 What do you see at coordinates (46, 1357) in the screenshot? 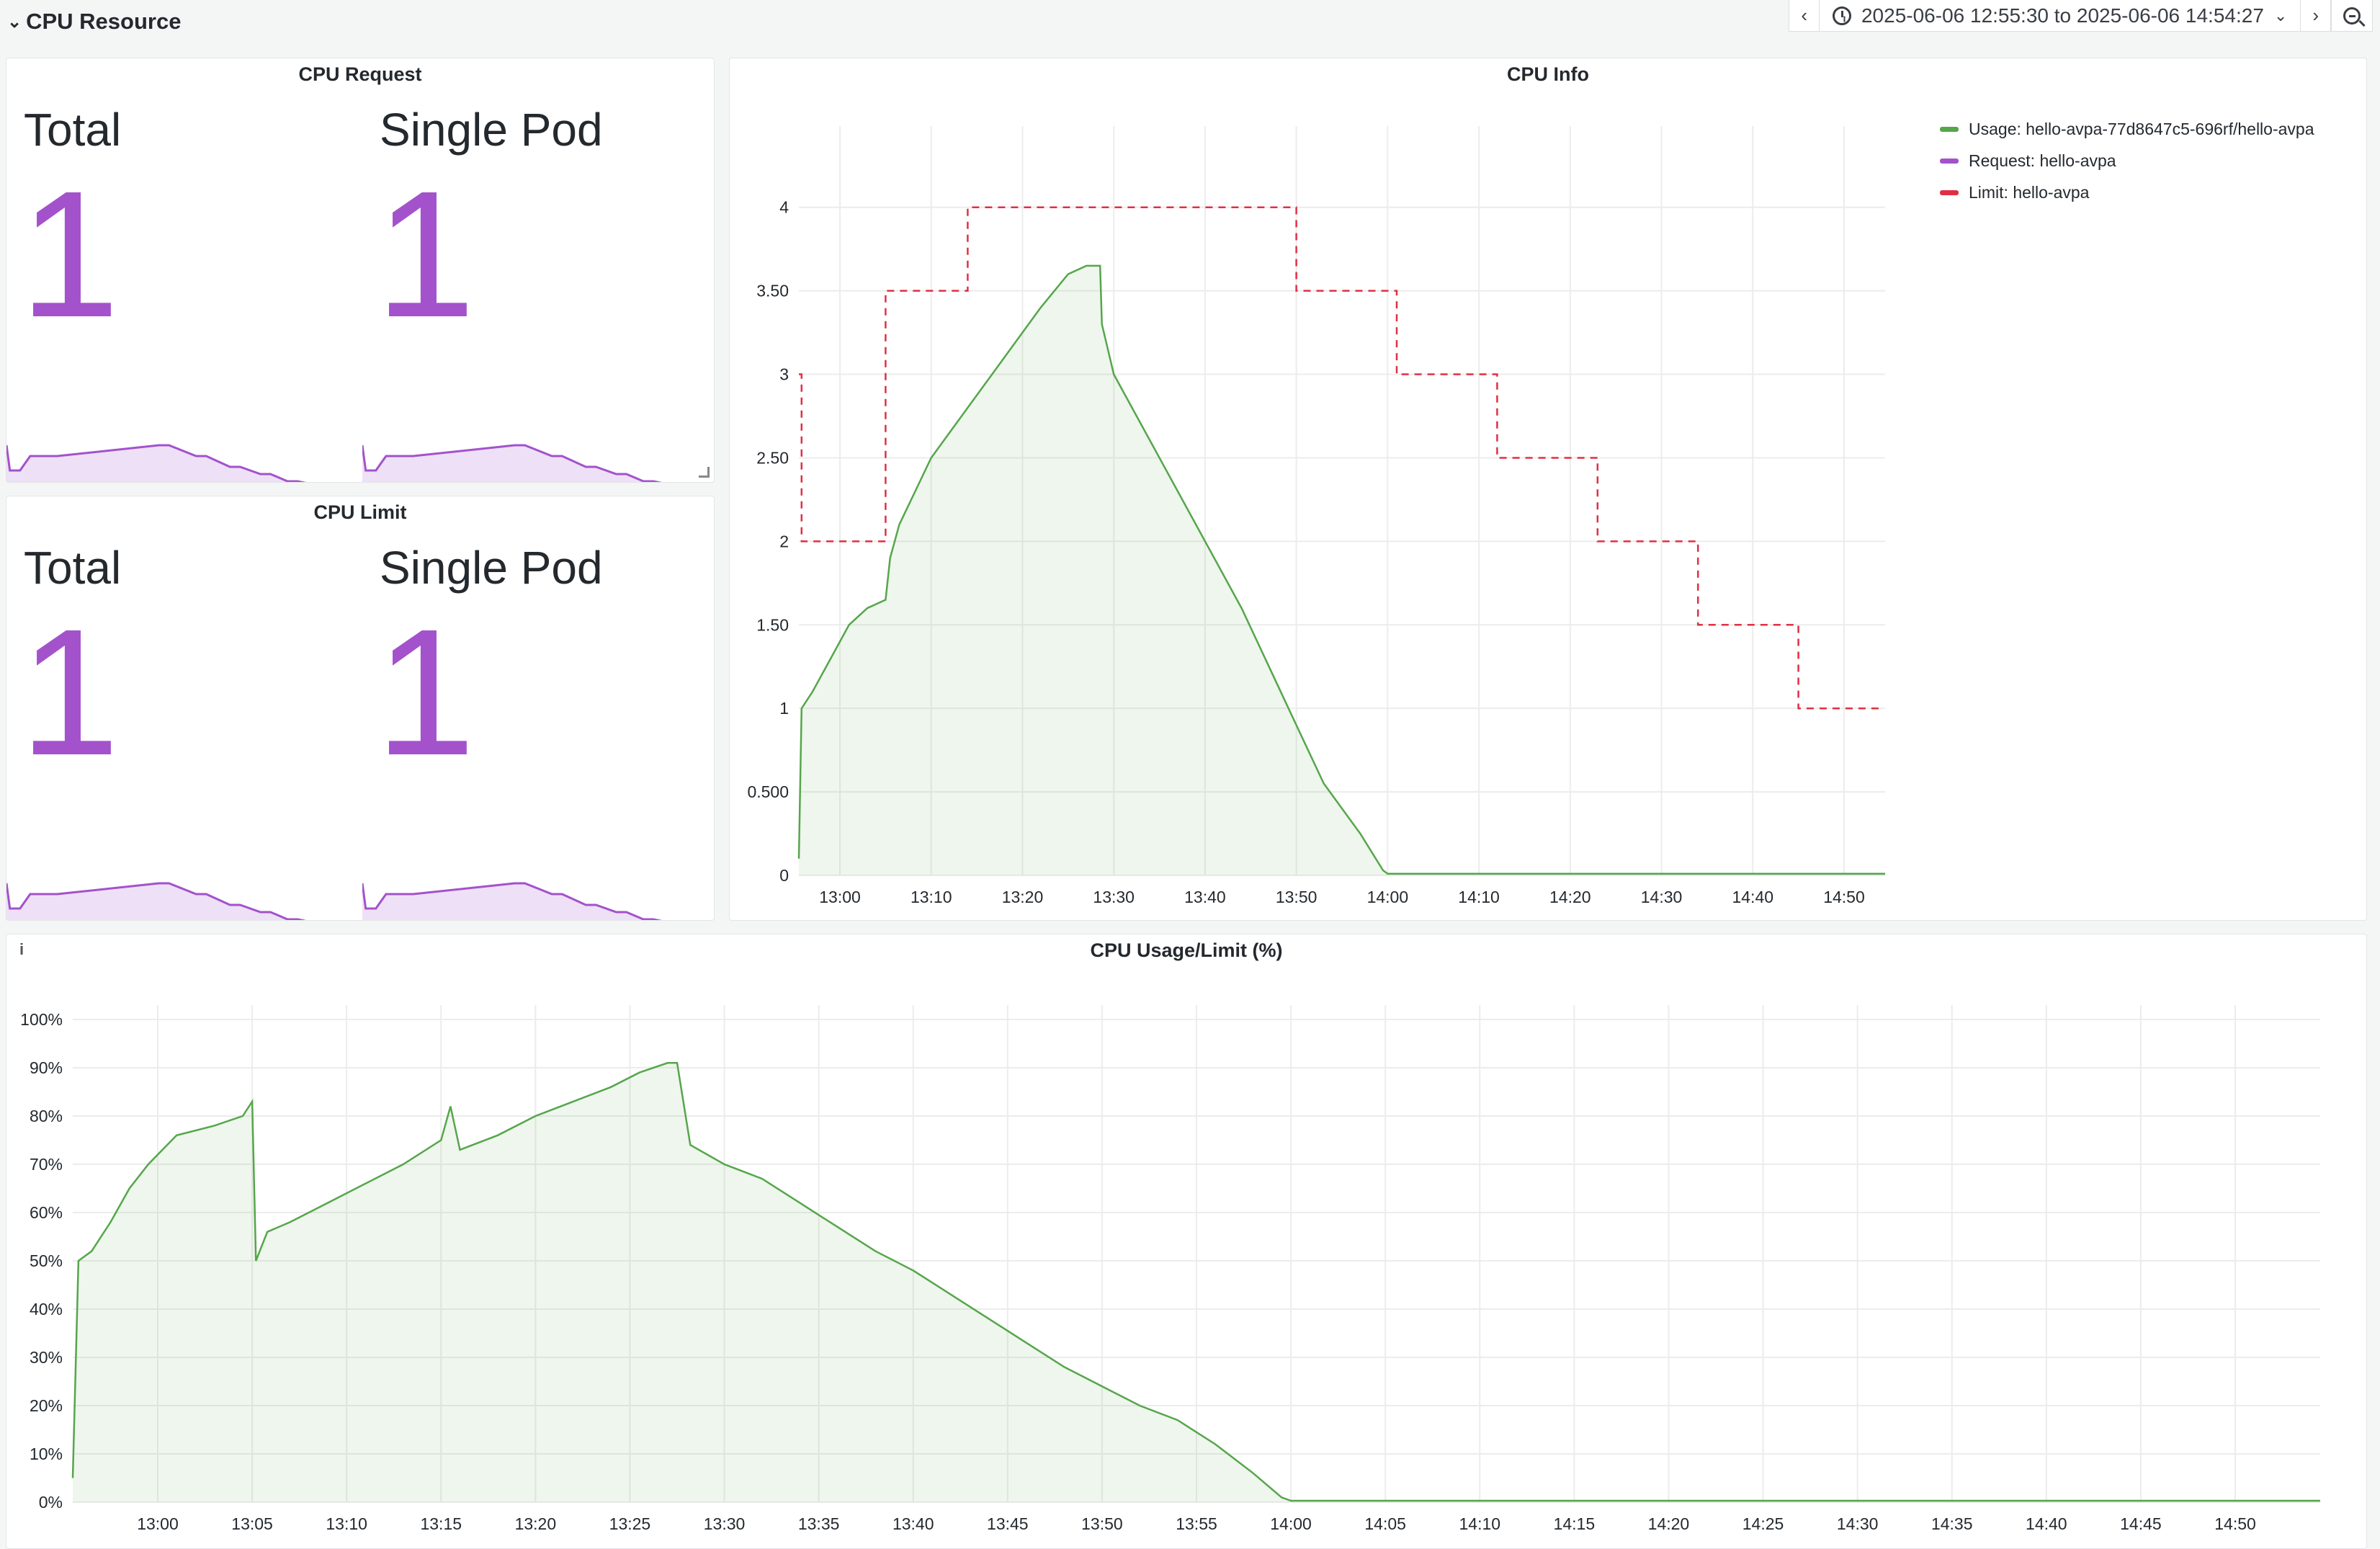
I see `y-tick-label: 30%` at bounding box center [46, 1357].